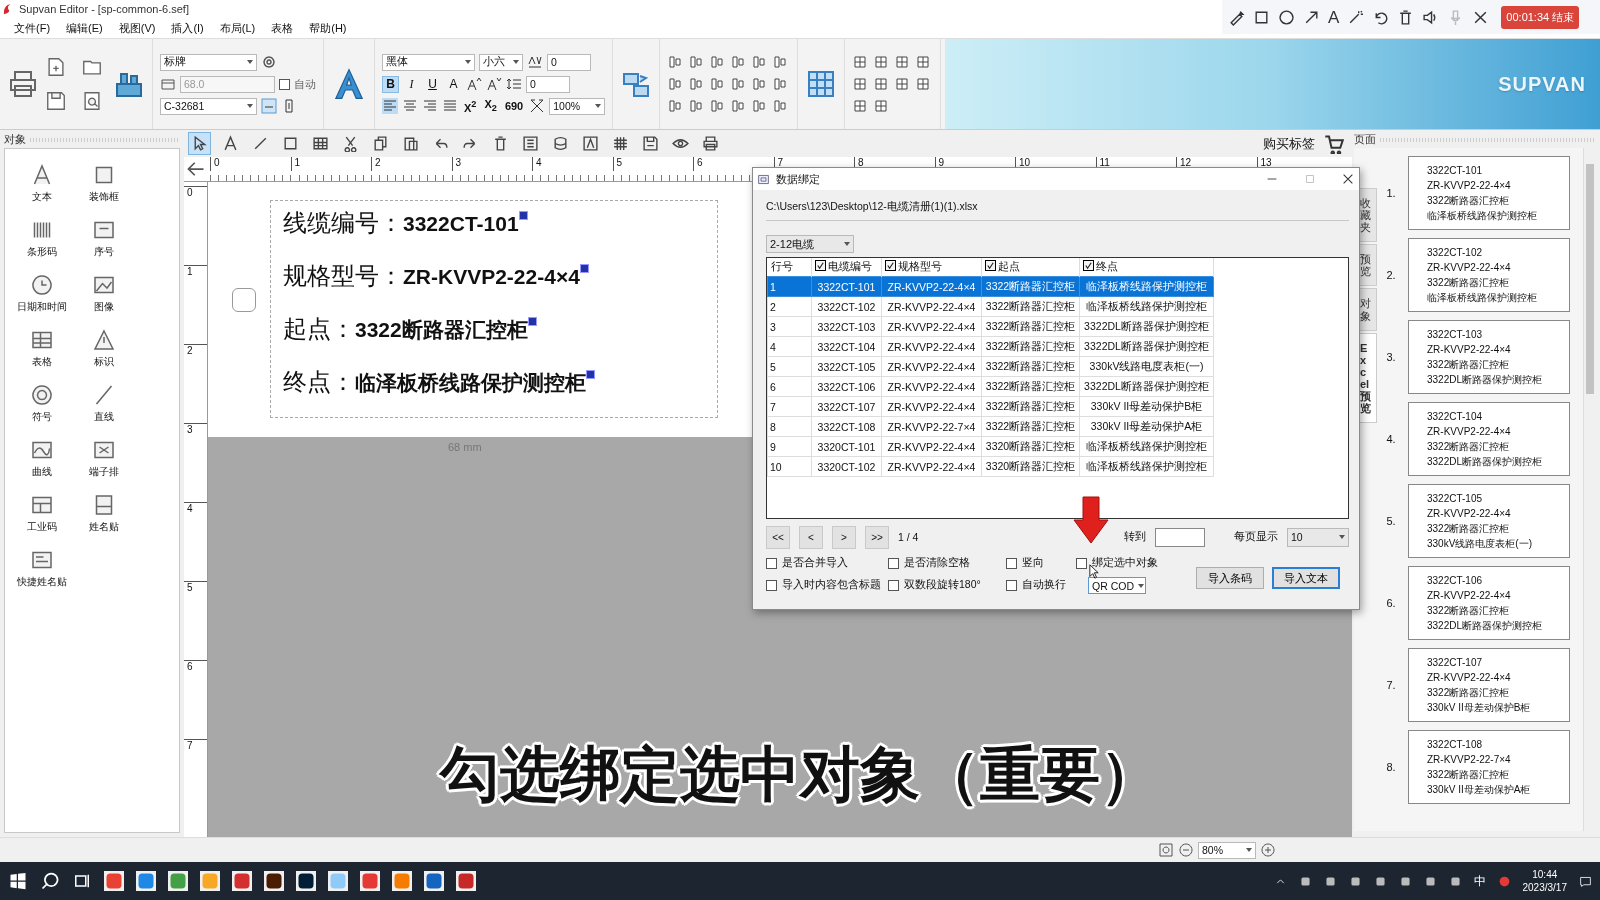 Image resolution: width=1600 pixels, height=900 pixels. Describe the element at coordinates (490, 106) in the screenshot. I see `text-format-button: X$_{2}$` at that location.